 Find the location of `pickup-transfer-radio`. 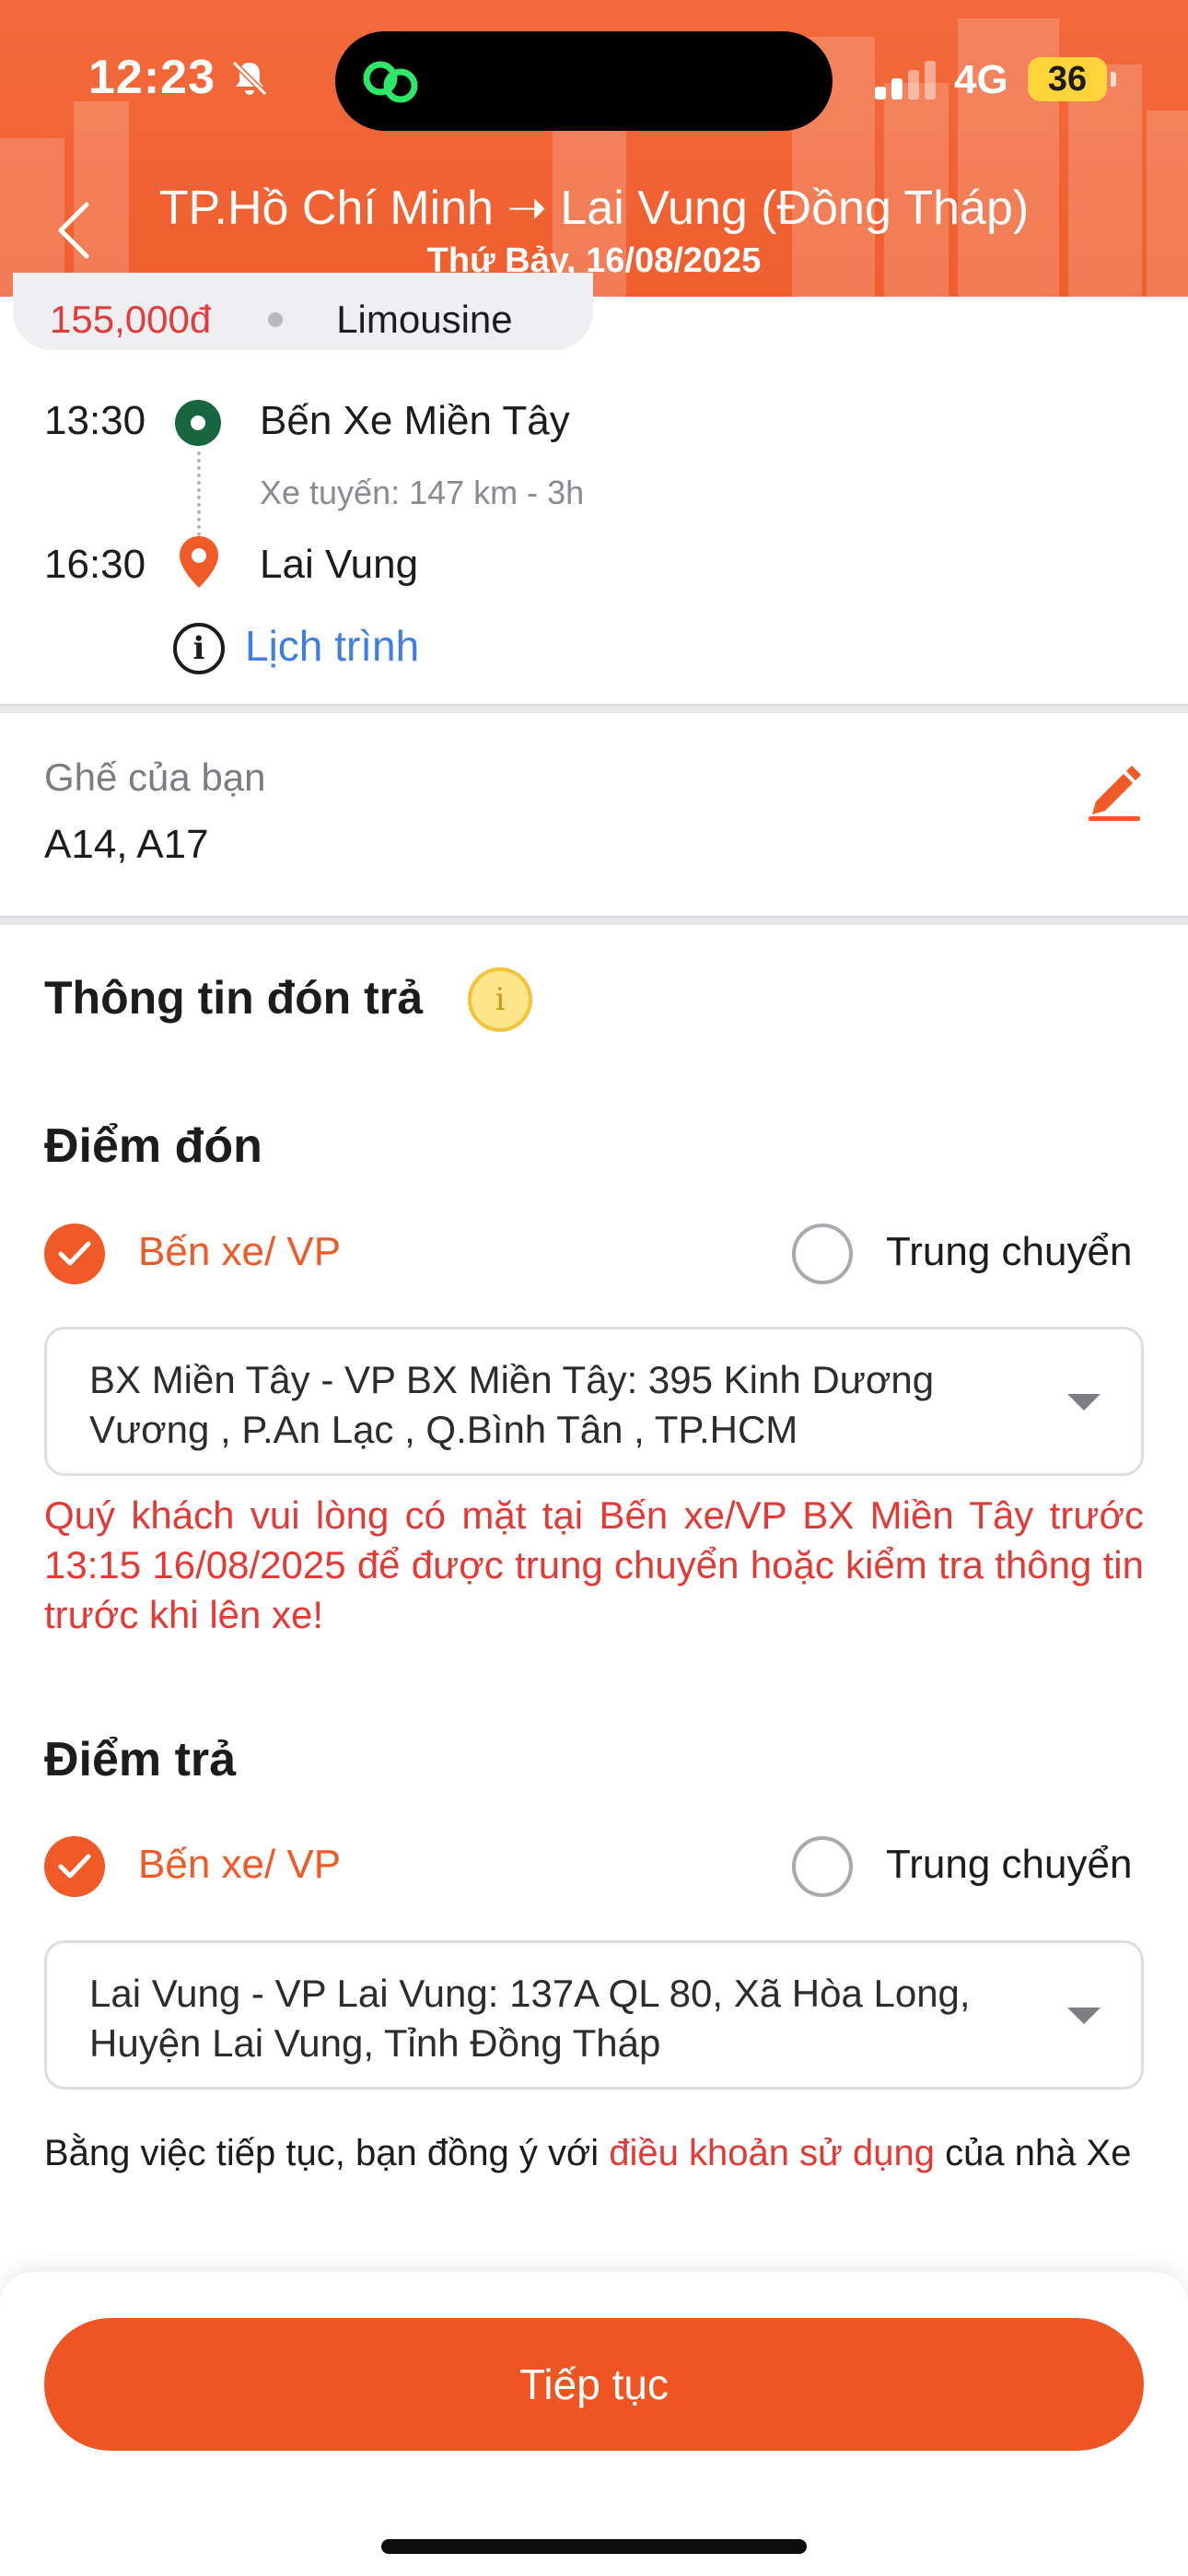

pickup-transfer-radio is located at coordinates (822, 1254).